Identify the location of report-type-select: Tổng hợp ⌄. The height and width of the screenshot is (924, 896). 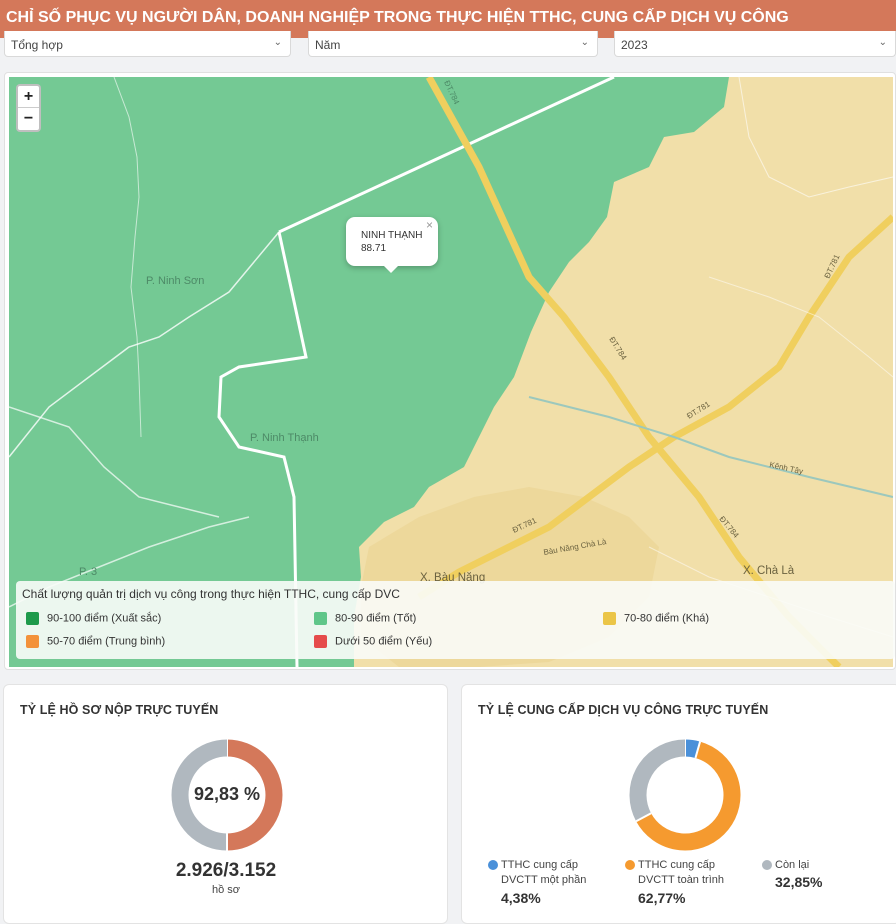
(147, 44).